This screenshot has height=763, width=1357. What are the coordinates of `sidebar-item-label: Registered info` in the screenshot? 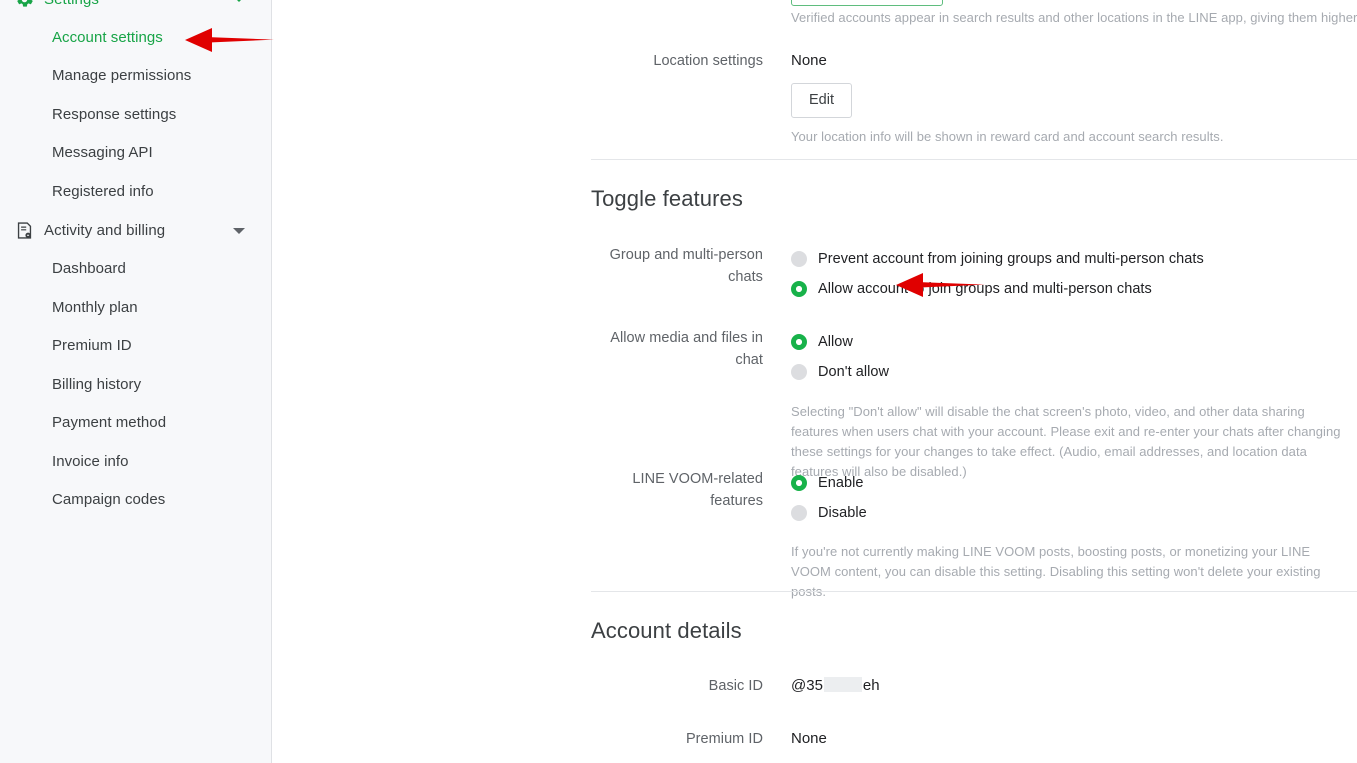 It's located at (103, 191).